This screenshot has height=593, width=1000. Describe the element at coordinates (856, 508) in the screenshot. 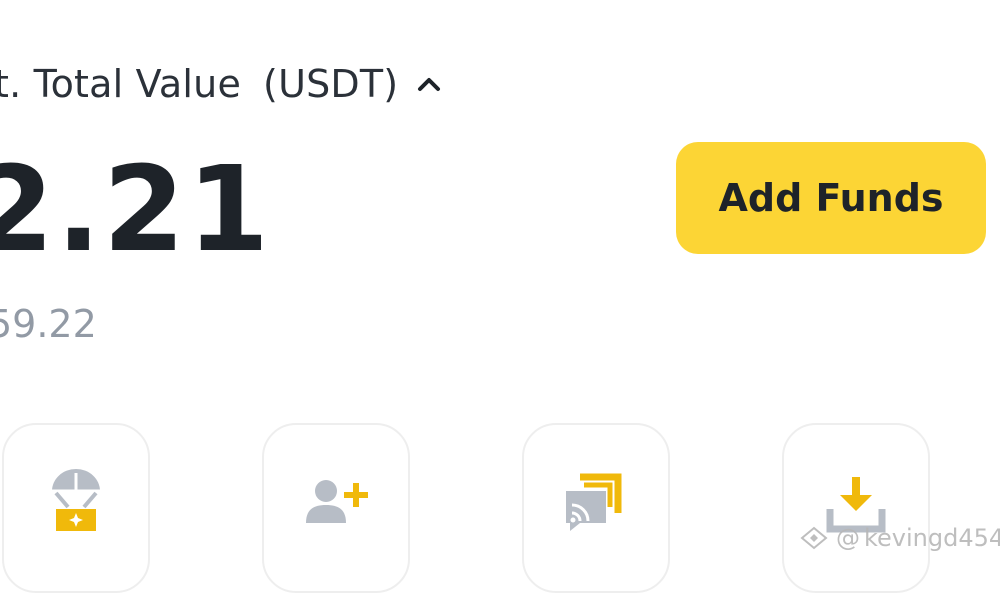

I see `shortcut-tile-deposit` at that location.